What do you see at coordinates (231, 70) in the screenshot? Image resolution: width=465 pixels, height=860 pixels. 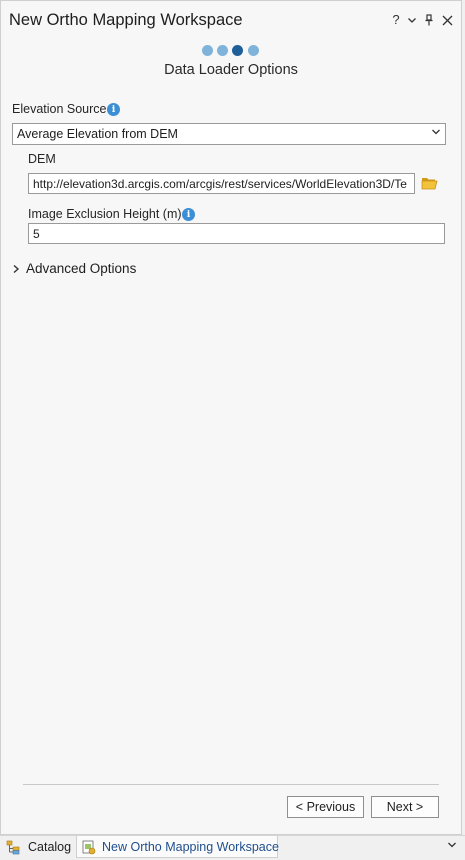 I see `wizard-page-title: Data Loader Options` at bounding box center [231, 70].